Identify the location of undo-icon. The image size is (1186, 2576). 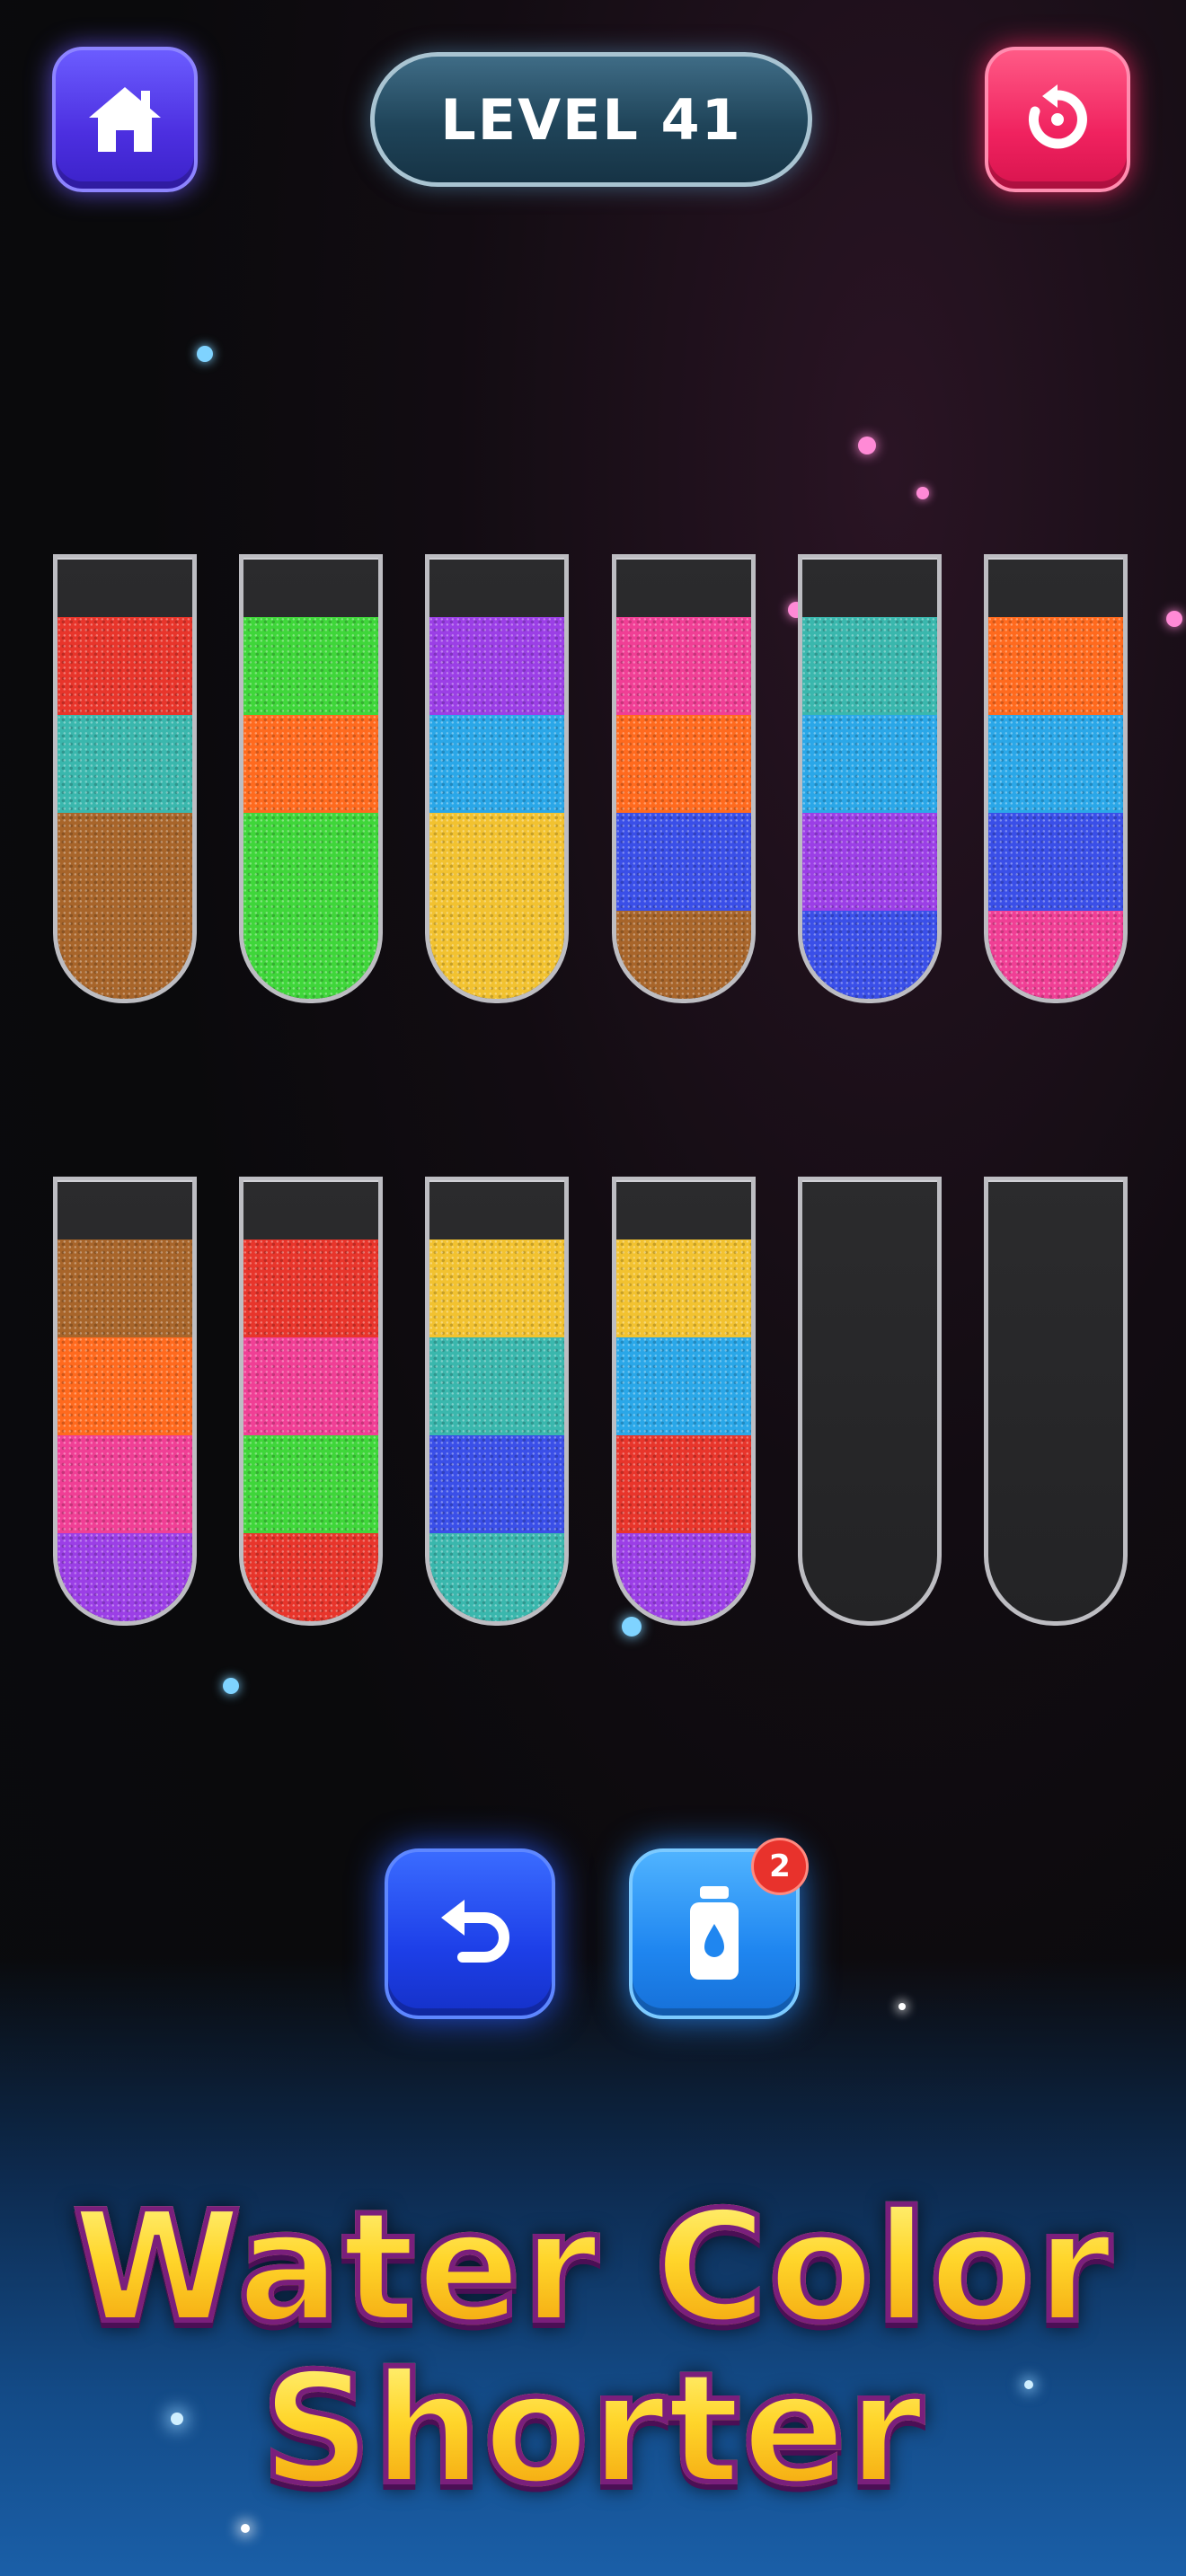
(475, 1931).